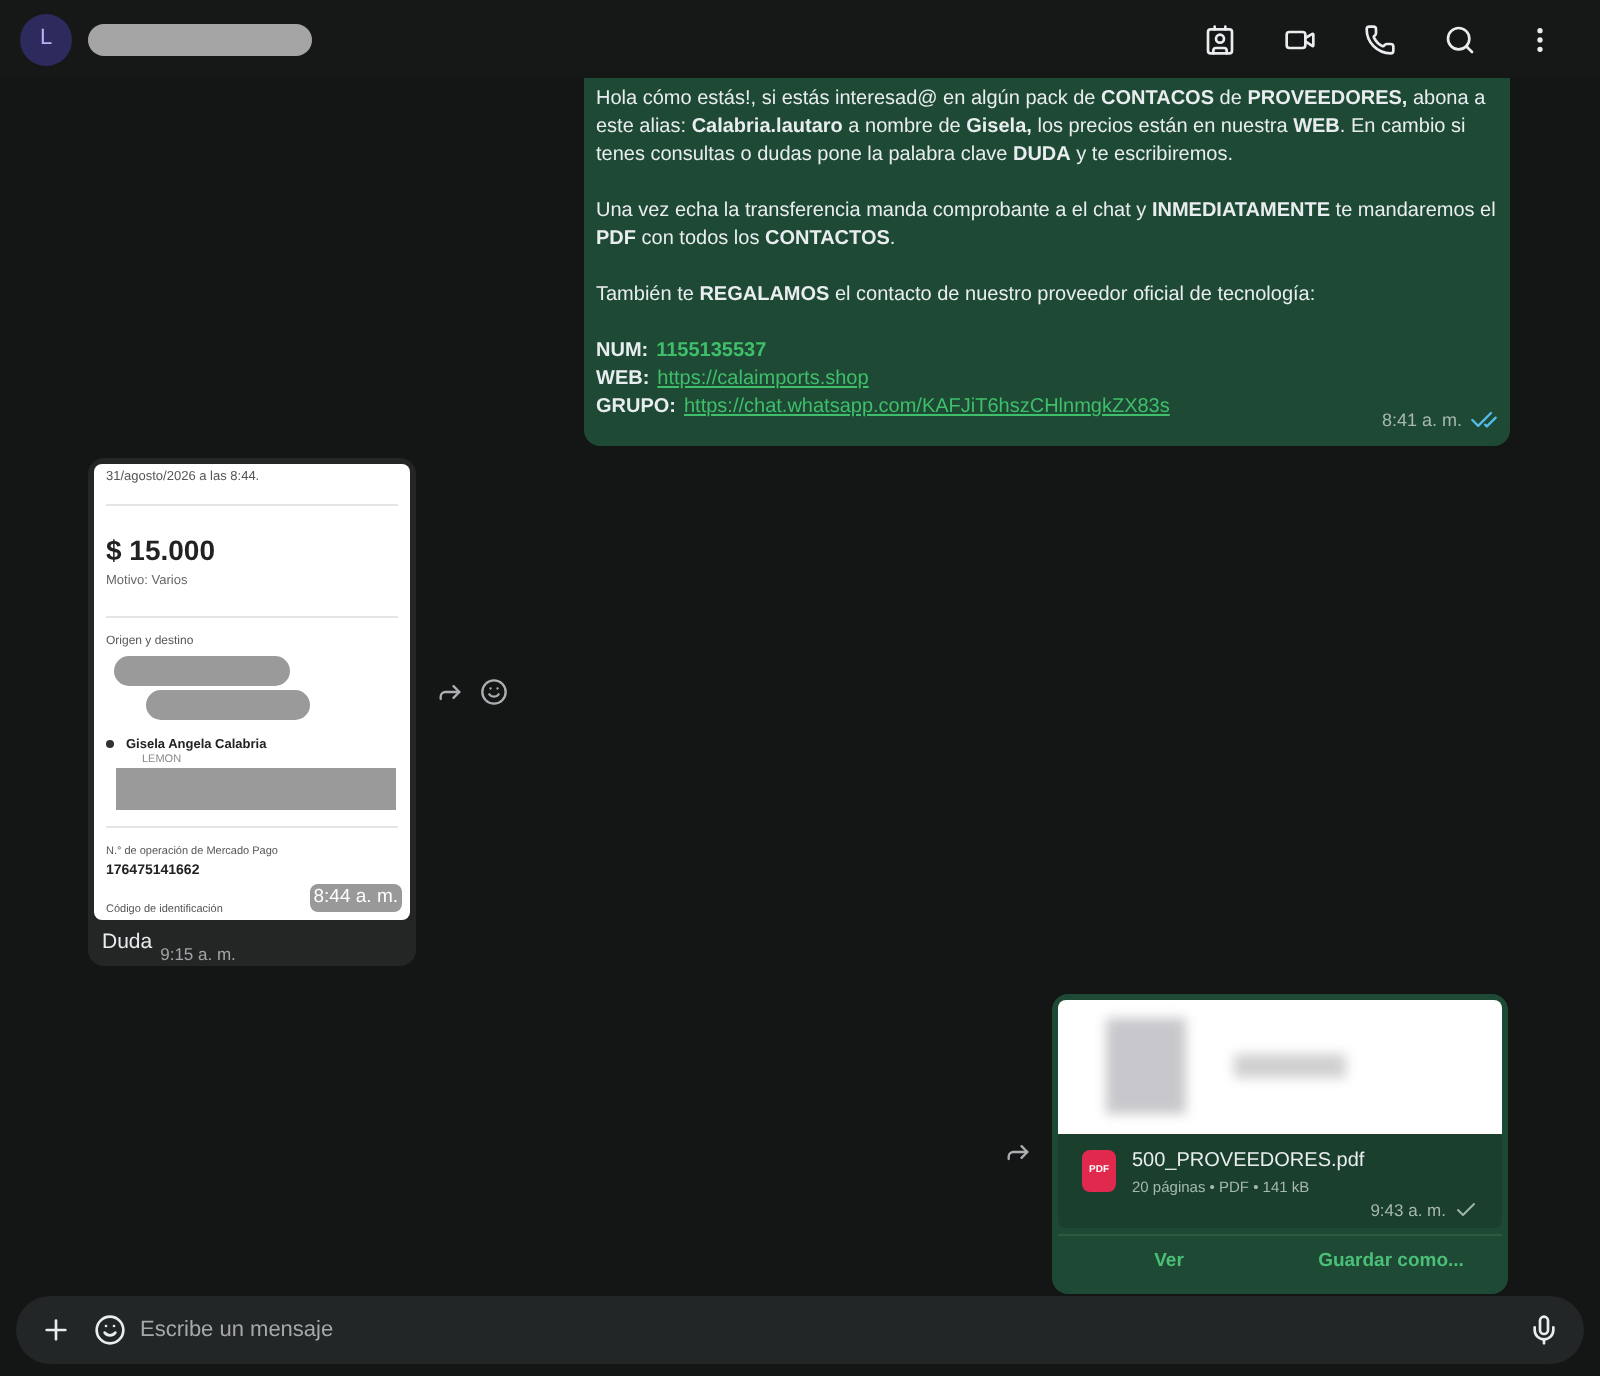  What do you see at coordinates (1042, 128) in the screenshot?
I see `message-paragraph: Hola cómo estás!, si estás interesad@ en algún pack de CONTACOS de PROVEEDORES, abona a este alias: Calabria.lautaro a nombre de Gisela, los precios están en nuestra WEB. En cambio si tenes consultas o dudas pone la palabra clave DUDA y te escribiremos.` at bounding box center [1042, 128].